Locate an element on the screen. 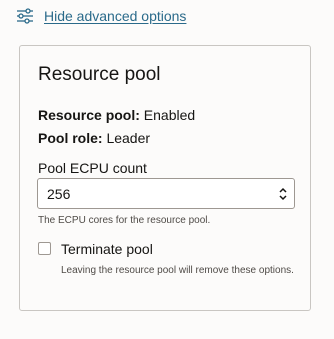 This screenshot has height=339, width=334. sliders-icon is located at coordinates (25, 16).